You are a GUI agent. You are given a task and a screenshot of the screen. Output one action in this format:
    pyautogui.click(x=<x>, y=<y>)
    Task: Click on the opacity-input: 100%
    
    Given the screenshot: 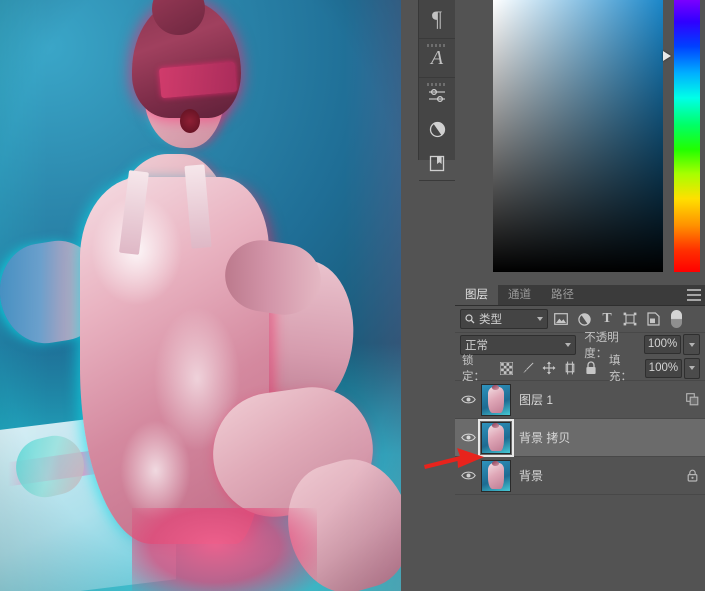 What is the action you would take?
    pyautogui.click(x=662, y=344)
    